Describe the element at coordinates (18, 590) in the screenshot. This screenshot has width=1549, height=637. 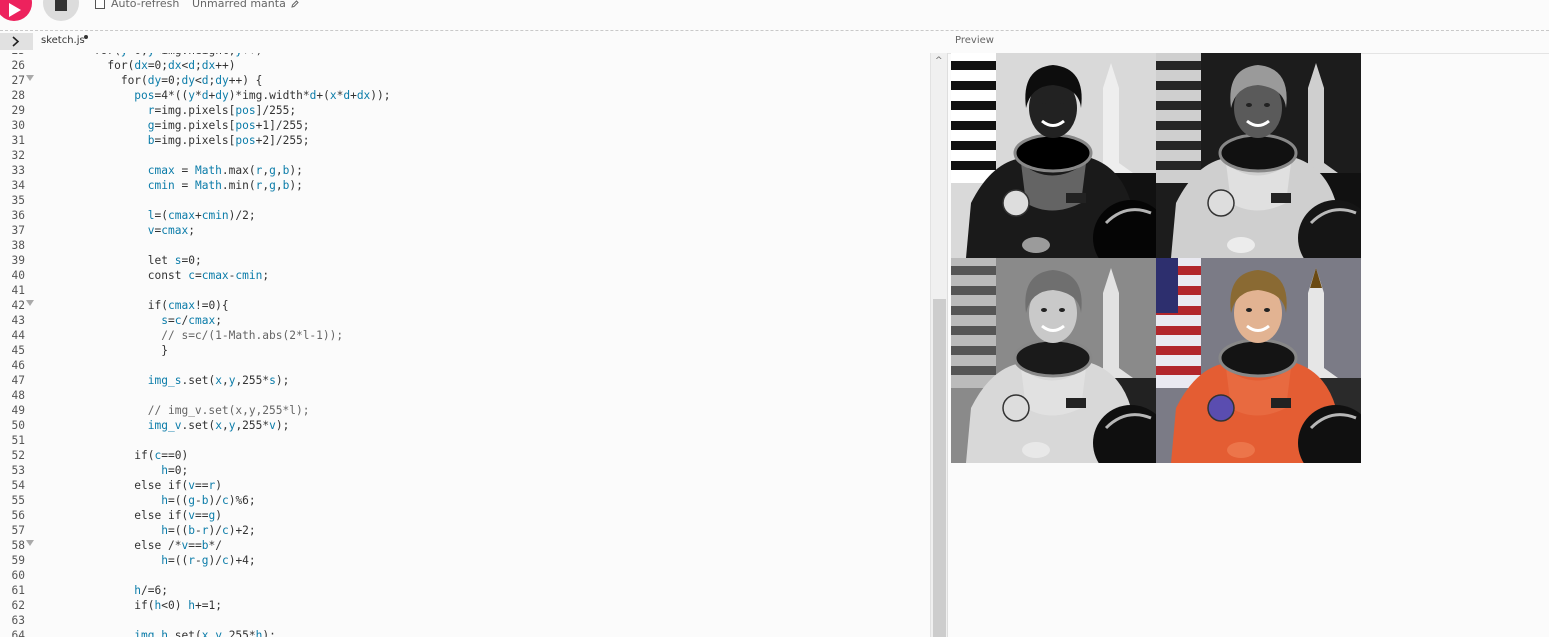
I see `line-number: 61` at that location.